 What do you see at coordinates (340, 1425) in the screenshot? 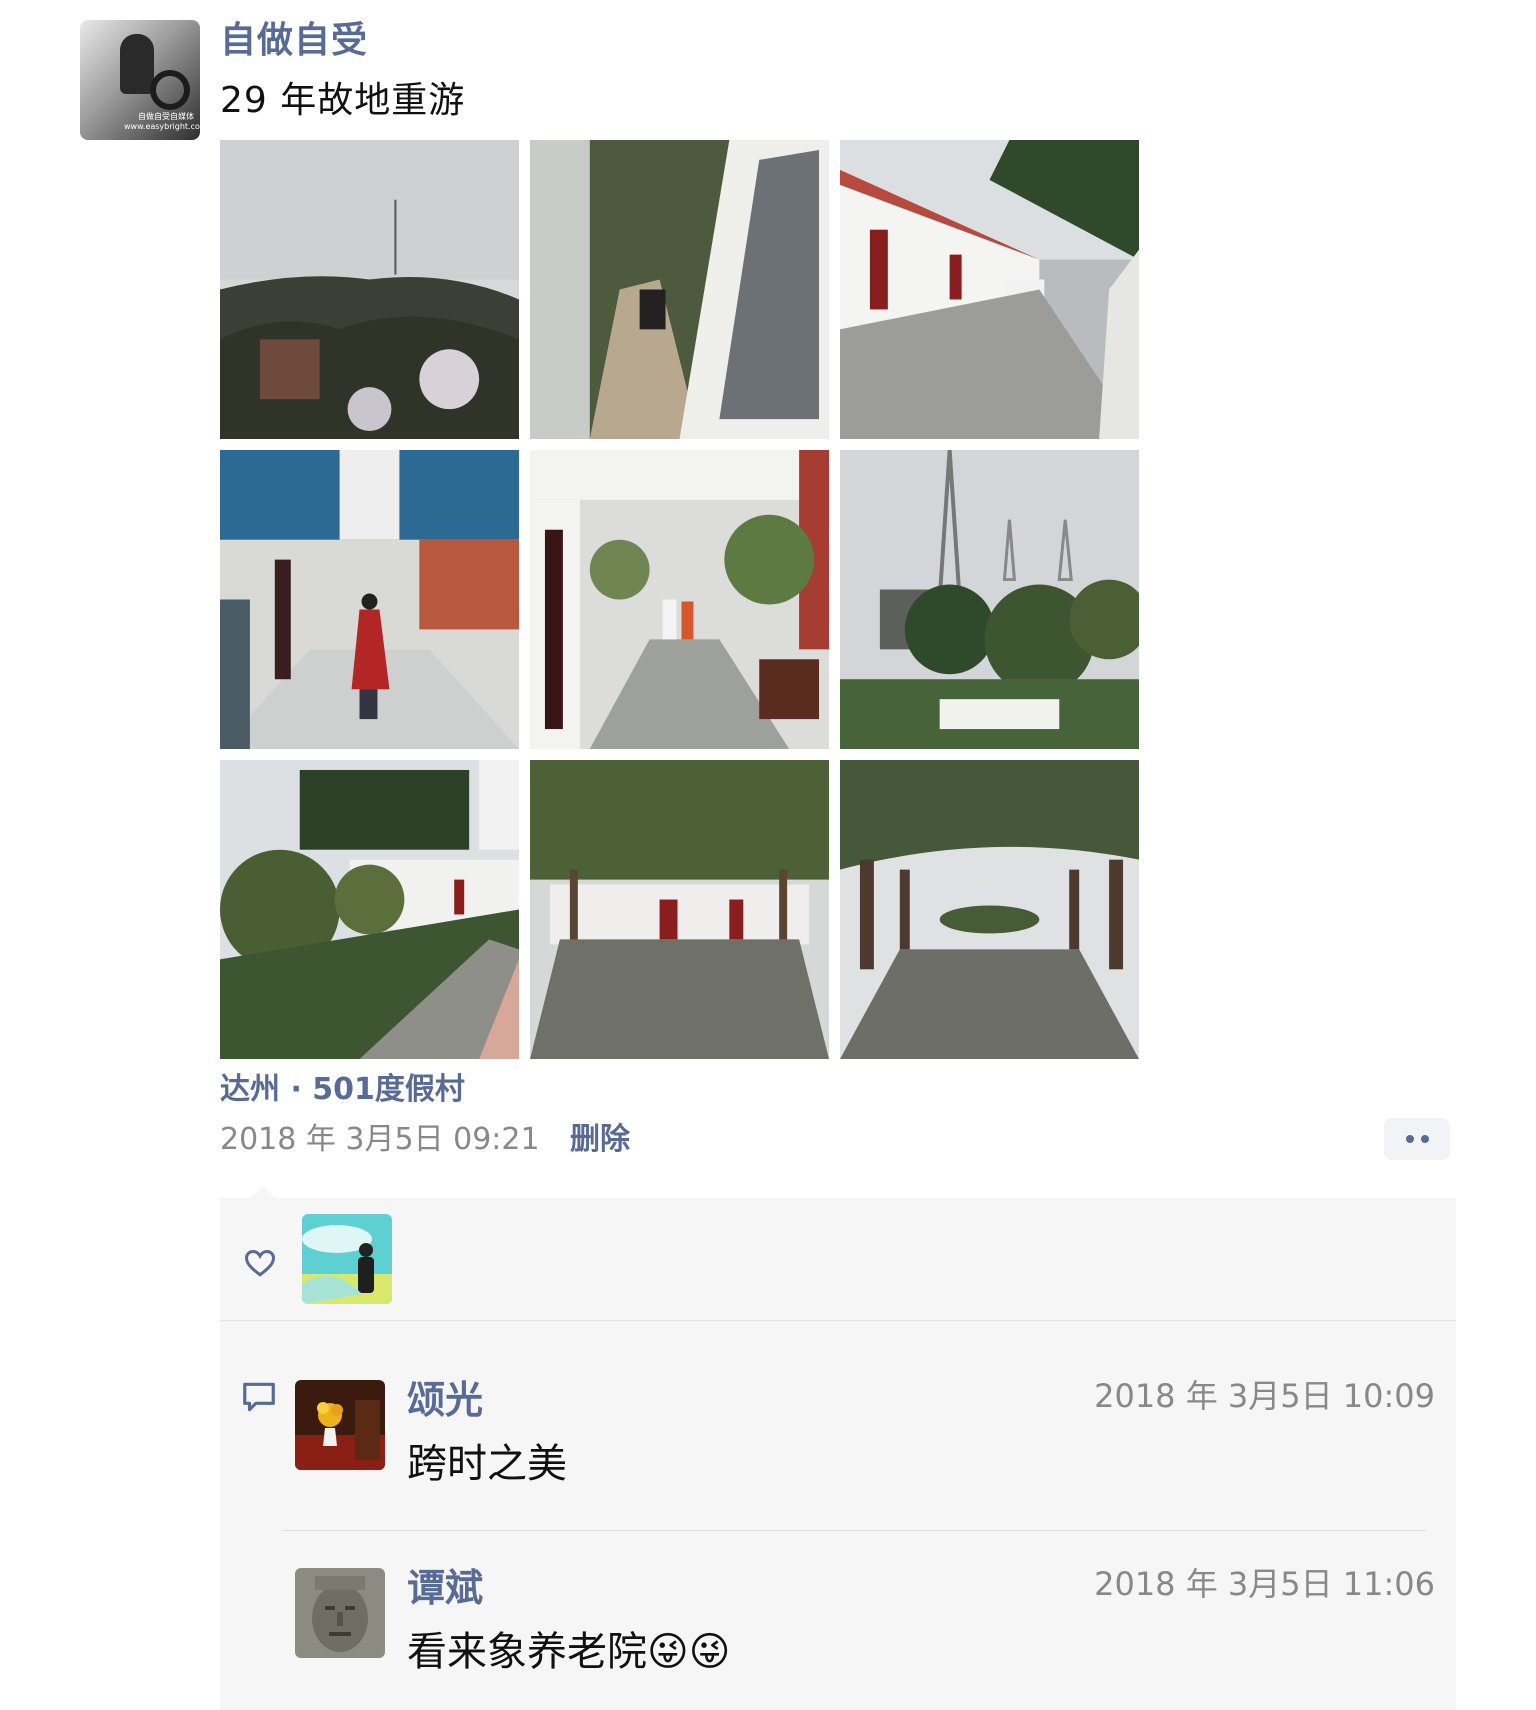
I see `flower-vase-avatar` at bounding box center [340, 1425].